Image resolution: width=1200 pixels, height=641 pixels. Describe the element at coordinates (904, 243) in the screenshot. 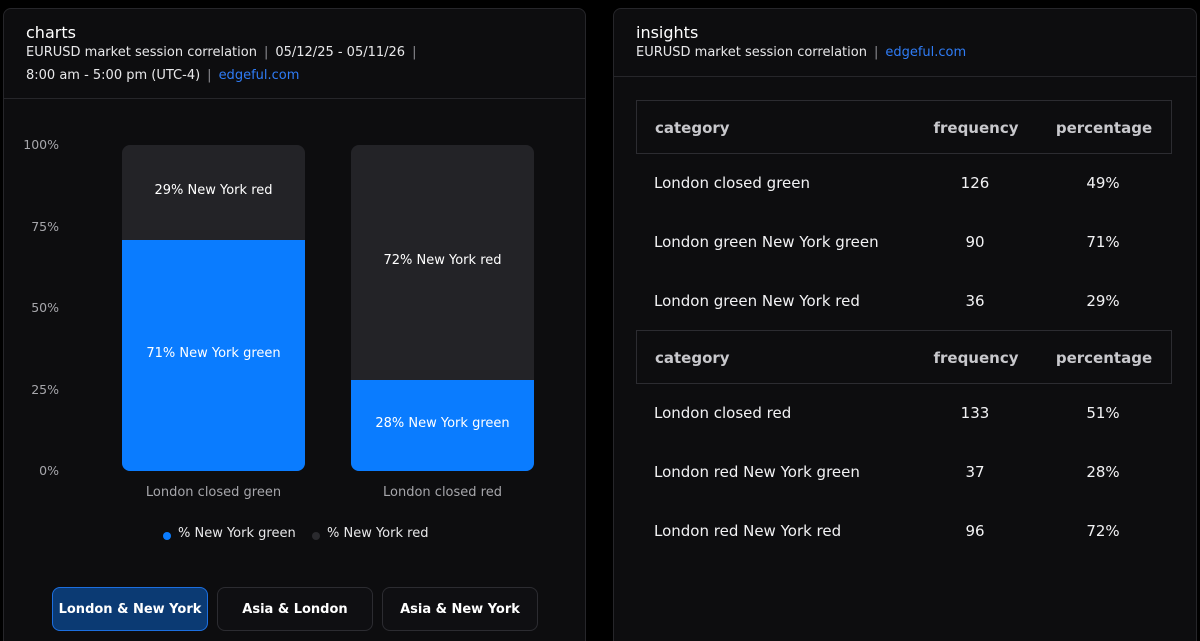

I see `table-row: London green New York green 90 71%` at that location.